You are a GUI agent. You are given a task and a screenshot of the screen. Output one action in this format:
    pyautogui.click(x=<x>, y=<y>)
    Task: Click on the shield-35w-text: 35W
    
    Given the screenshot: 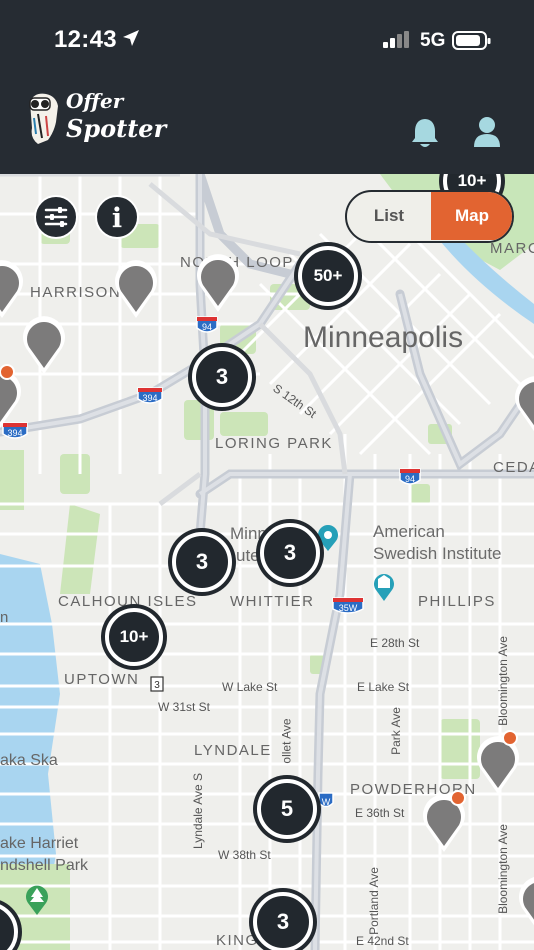 What is the action you would take?
    pyautogui.click(x=348, y=608)
    